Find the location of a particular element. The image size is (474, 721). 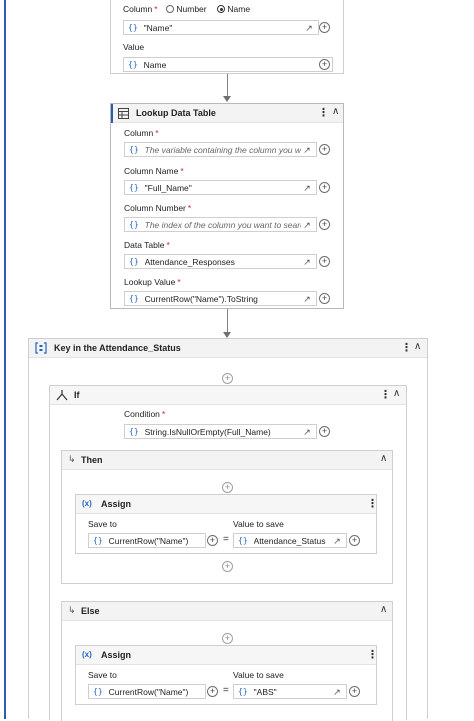

value-to-save-field: {} "ABS" ↗ is located at coordinates (290, 691).